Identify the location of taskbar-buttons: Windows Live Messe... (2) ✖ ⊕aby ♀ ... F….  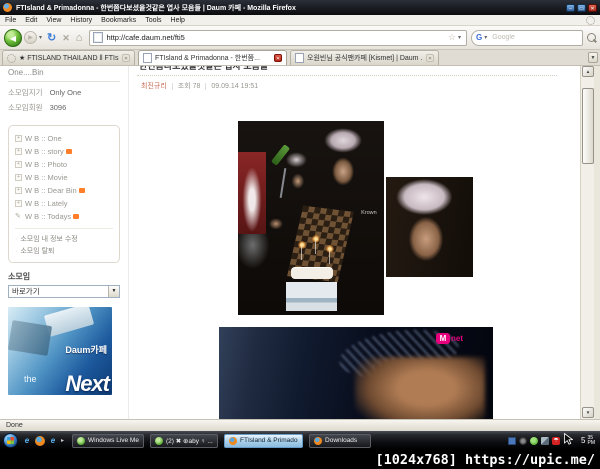
(290, 440).